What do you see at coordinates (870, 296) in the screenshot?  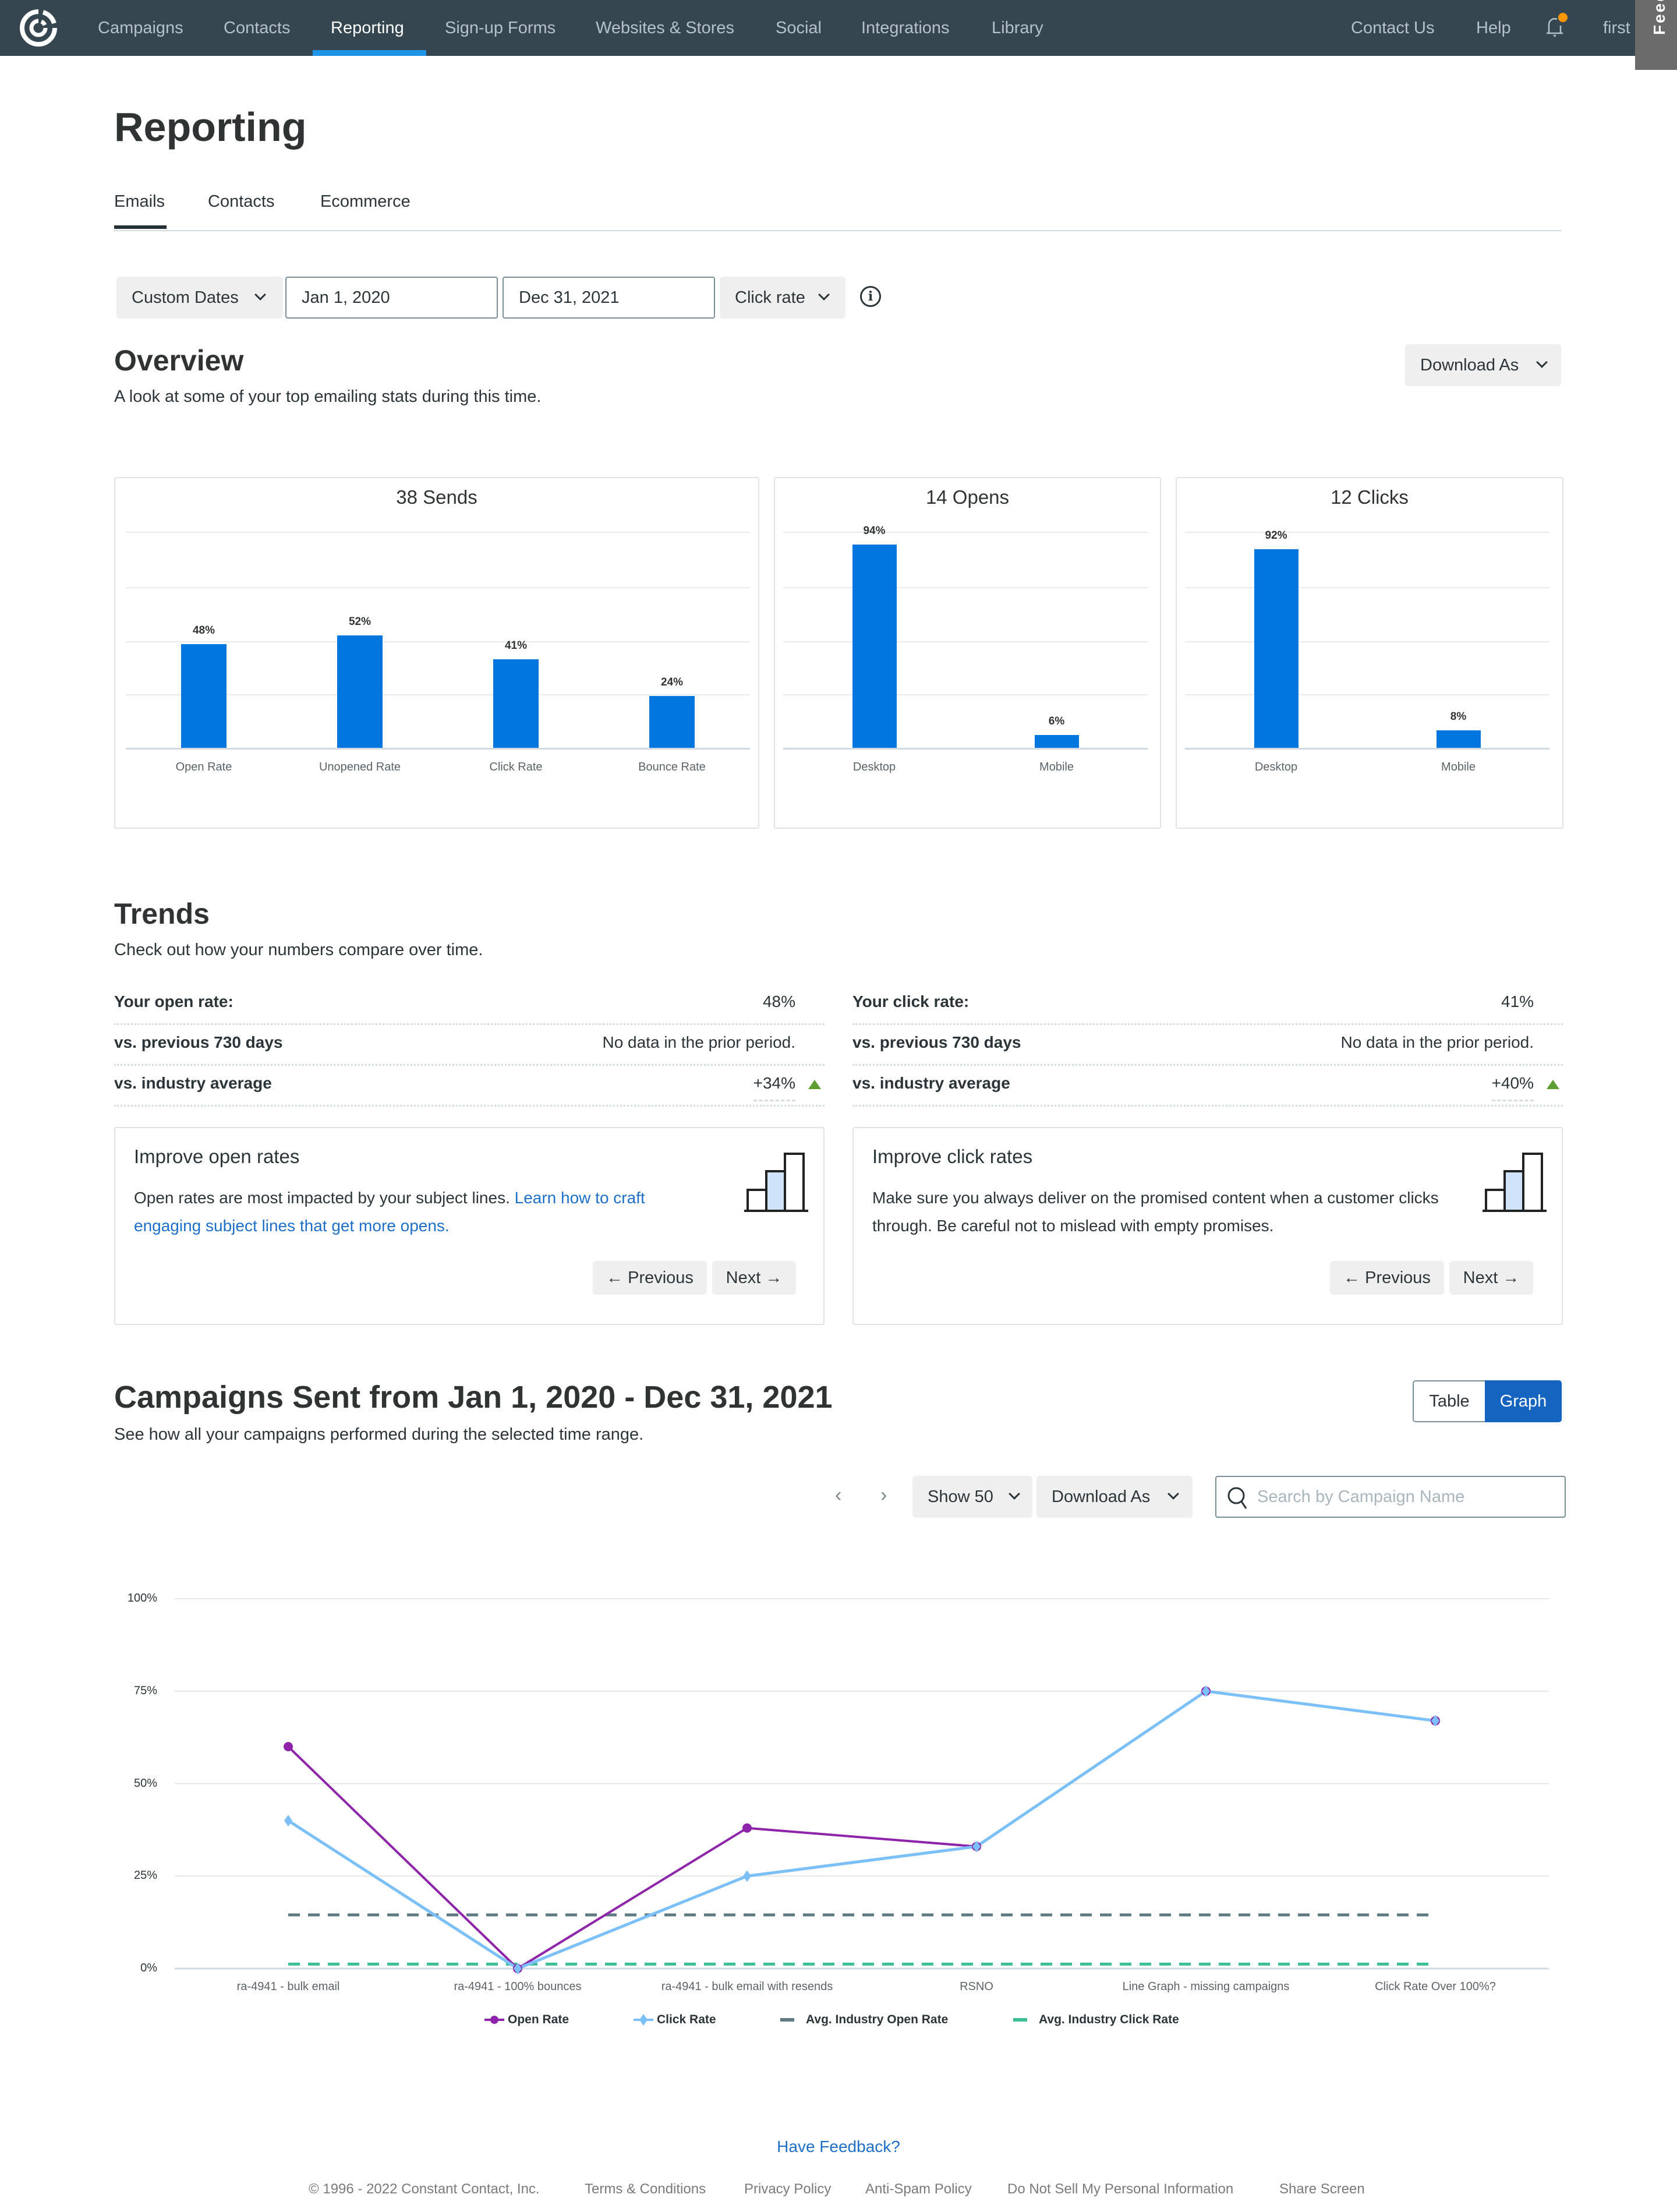 I see `info-icon: i` at bounding box center [870, 296].